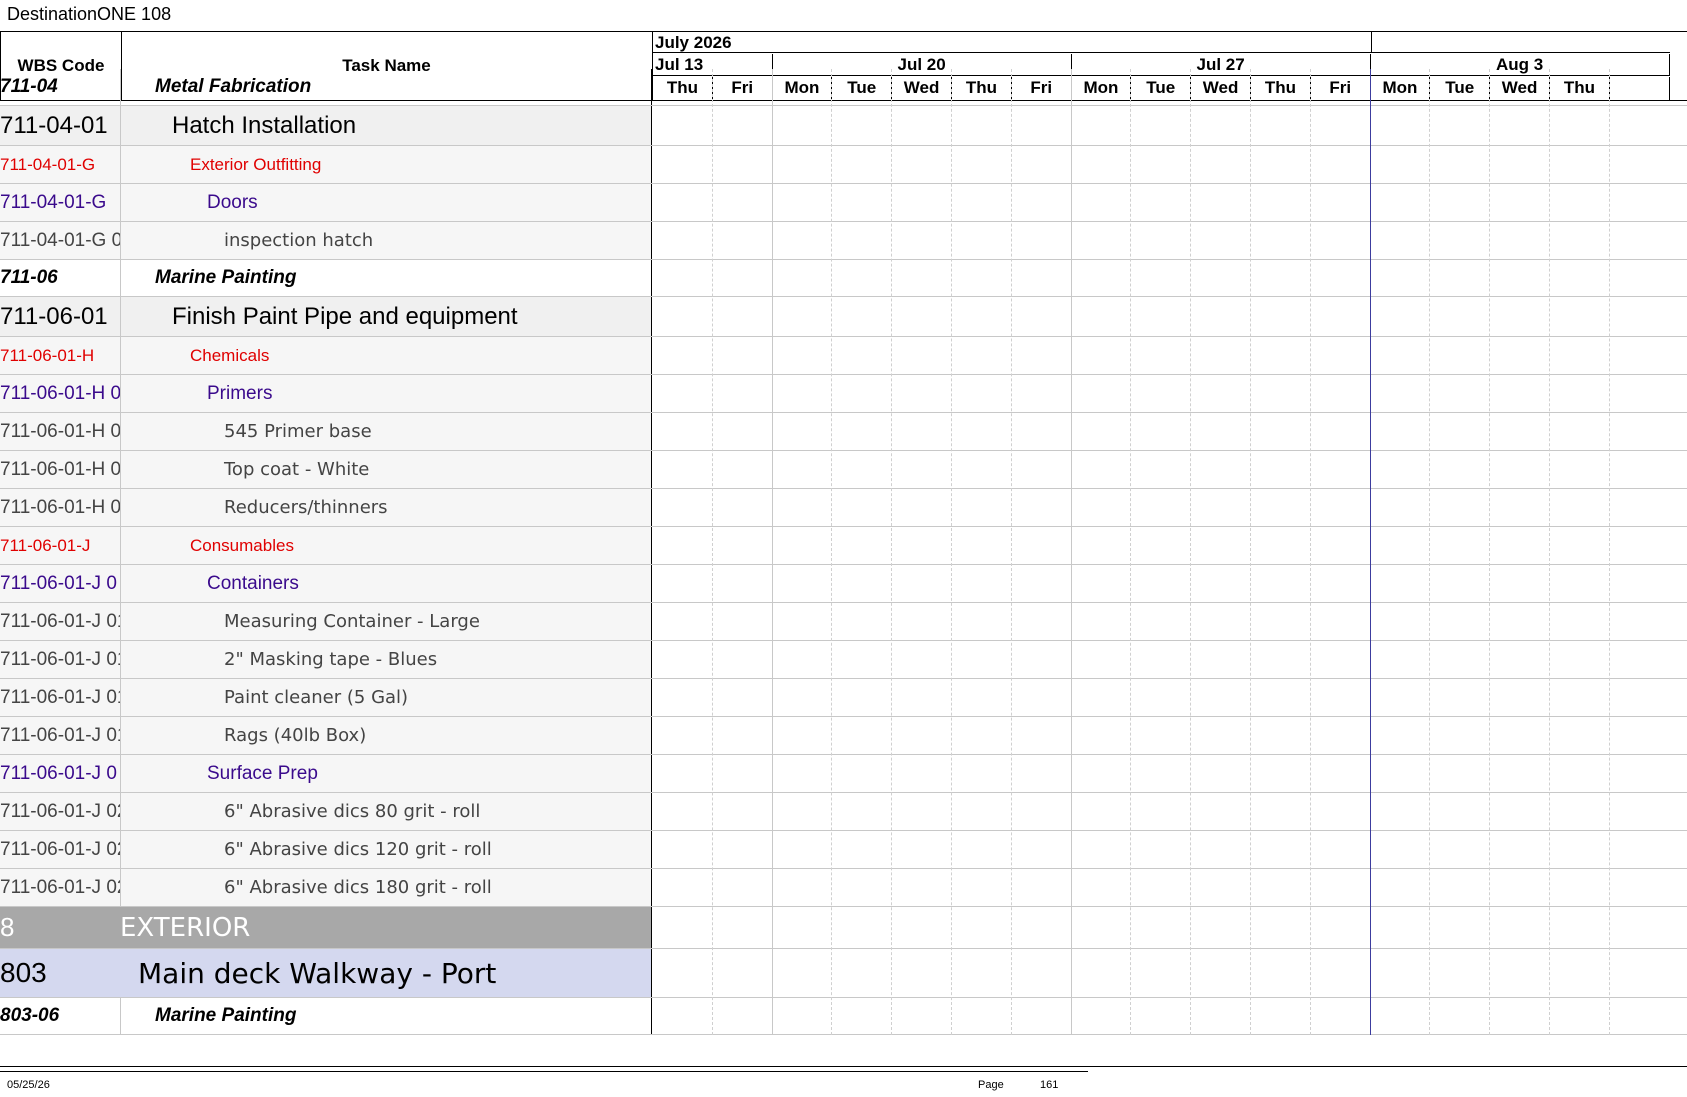 The height and width of the screenshot is (1097, 1687). I want to click on wbs-code-cell: 711-06-01-H 0, so click(60, 393).